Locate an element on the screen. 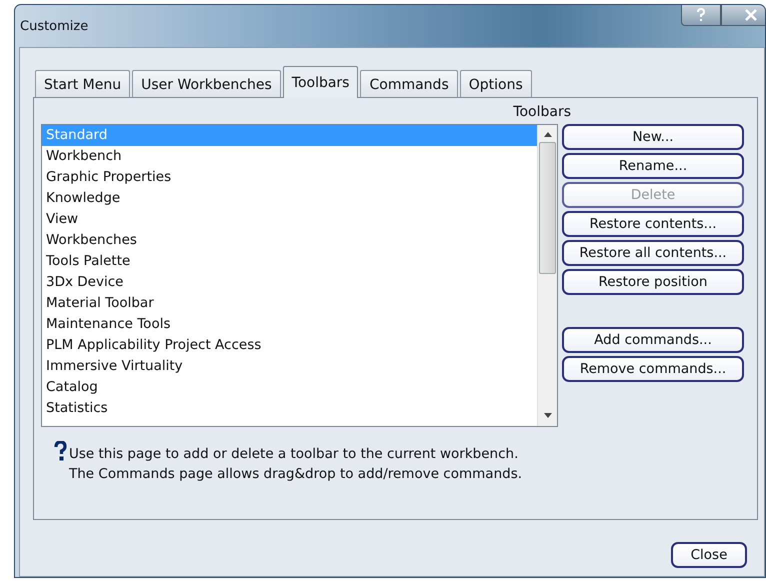  help-text: The Commands page allows drag&drop to add/remove commands. is located at coordinates (295, 474).